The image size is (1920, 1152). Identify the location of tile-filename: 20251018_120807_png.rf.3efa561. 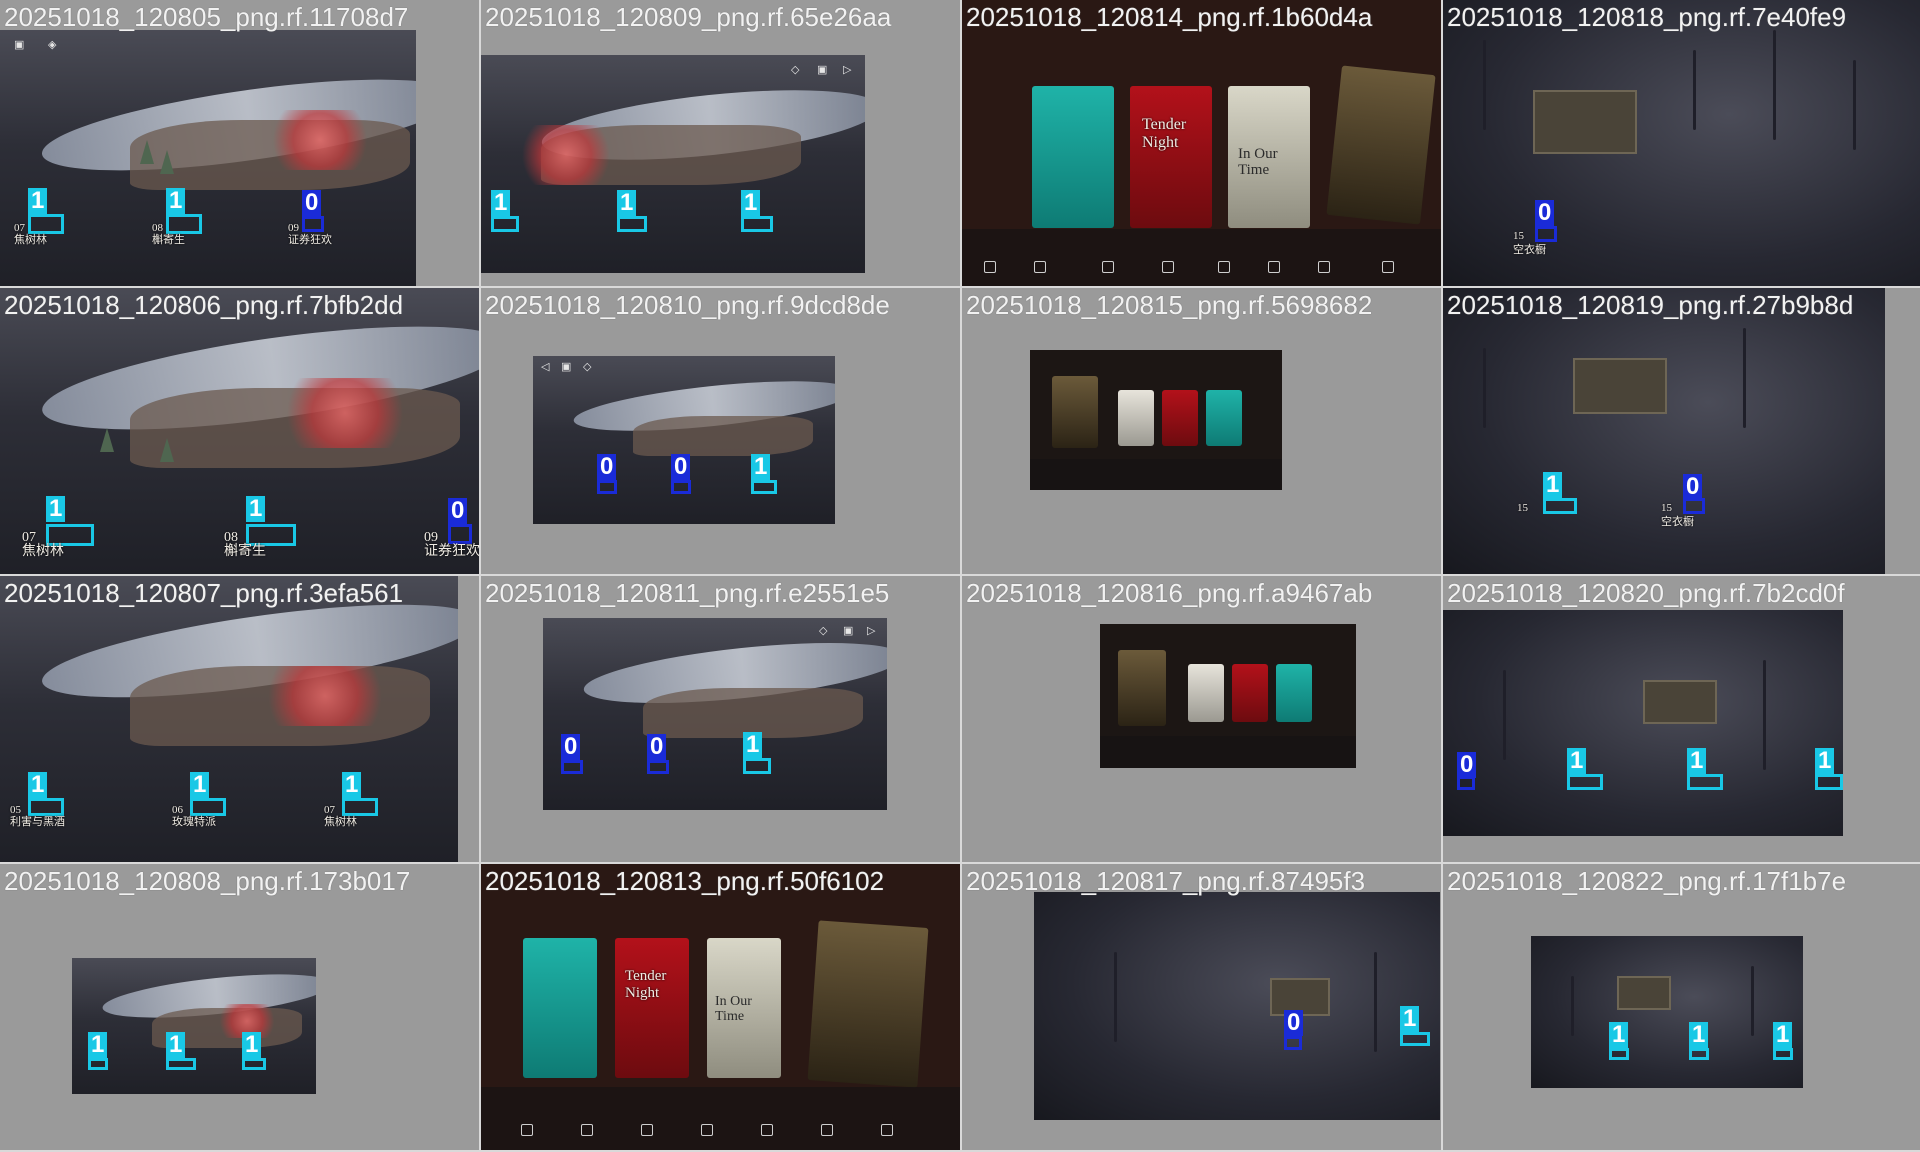
(204, 593).